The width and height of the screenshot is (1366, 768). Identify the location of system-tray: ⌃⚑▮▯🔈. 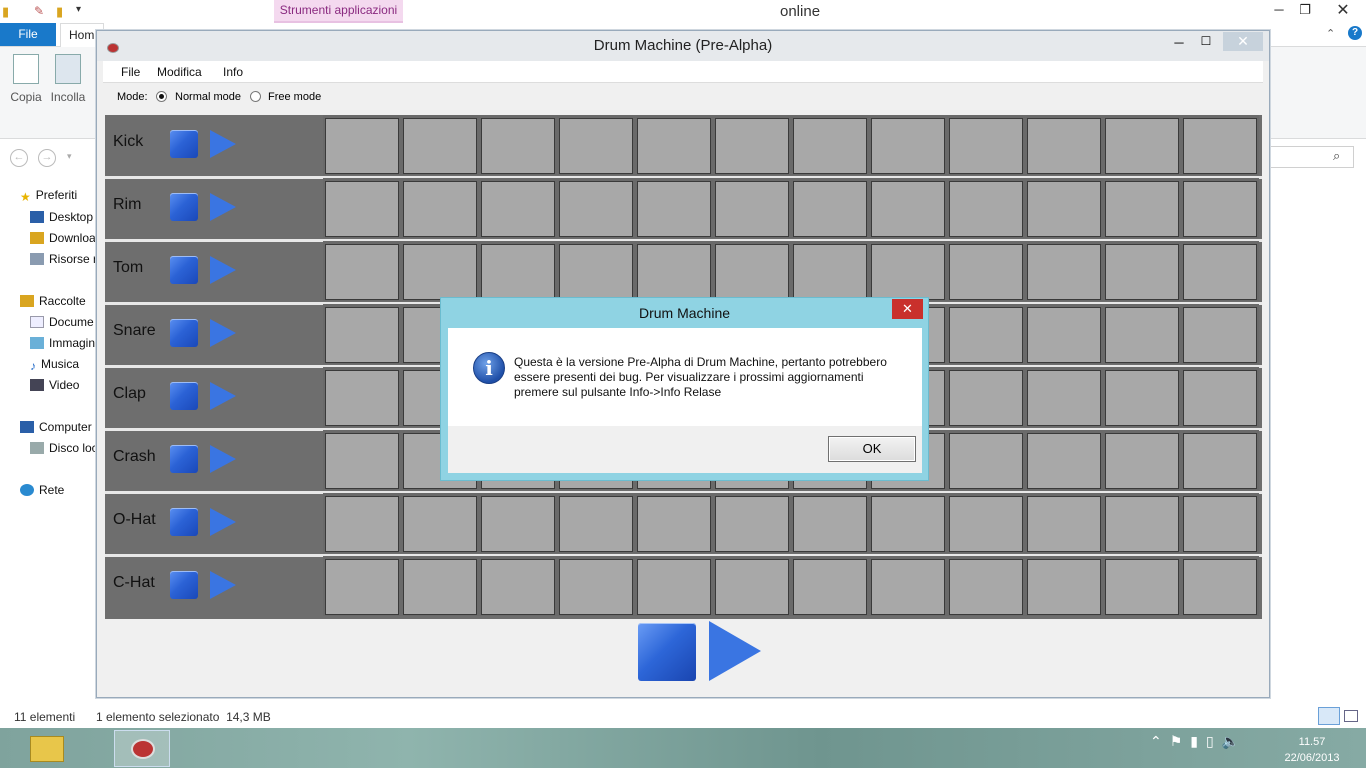
(1198, 741).